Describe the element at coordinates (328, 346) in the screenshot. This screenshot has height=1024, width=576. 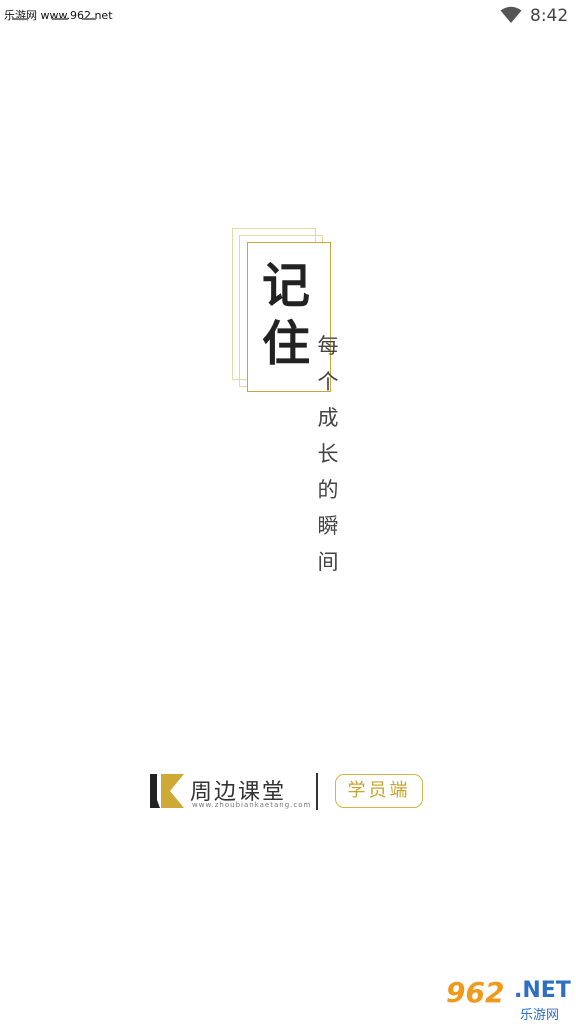
I see `slogan-small-char-1: 每` at that location.